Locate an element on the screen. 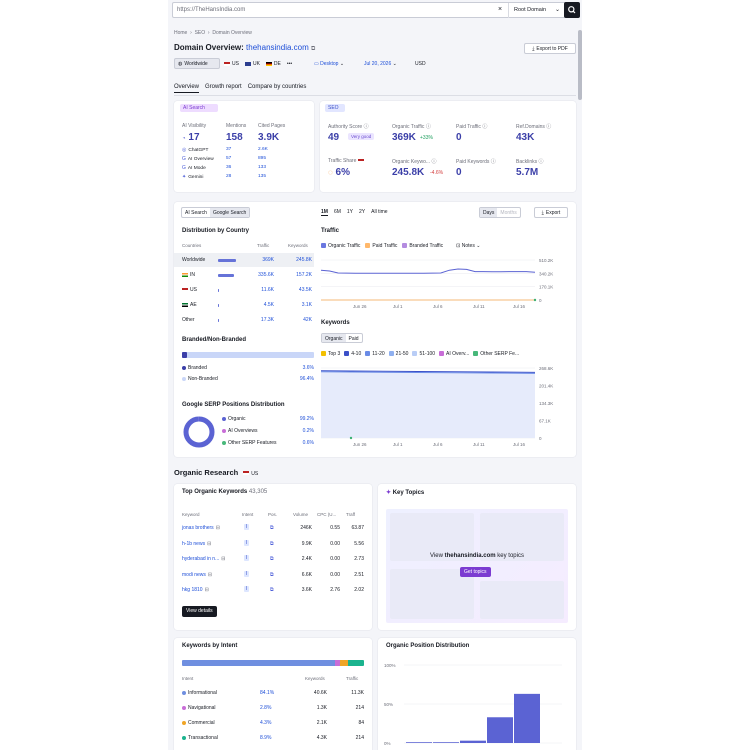 The width and height of the screenshot is (750, 750). serp-feature-point is located at coordinates (351, 438).